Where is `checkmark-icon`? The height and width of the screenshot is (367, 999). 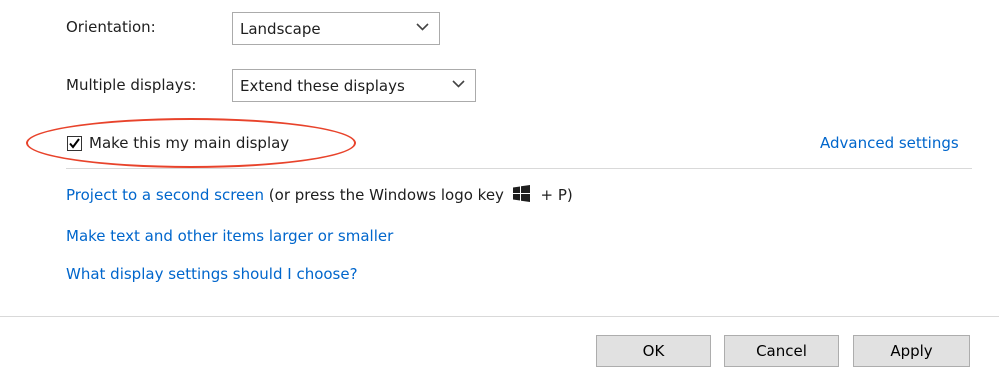 checkmark-icon is located at coordinates (74, 143).